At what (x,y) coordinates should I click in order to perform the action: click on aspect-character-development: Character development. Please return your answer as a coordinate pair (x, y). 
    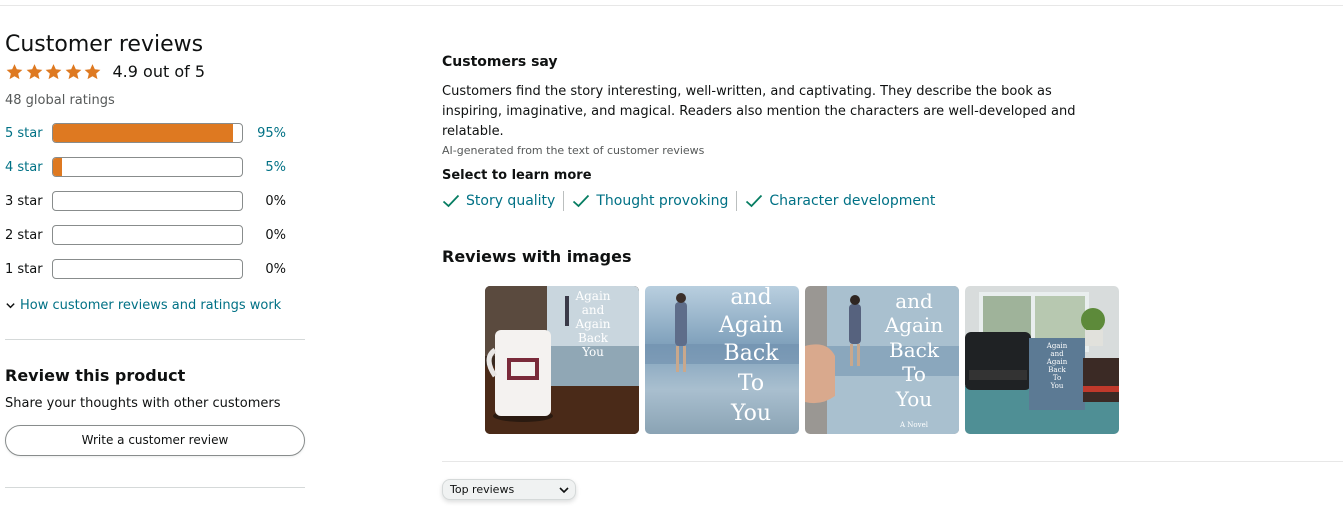
    Looking at the image, I should click on (840, 201).